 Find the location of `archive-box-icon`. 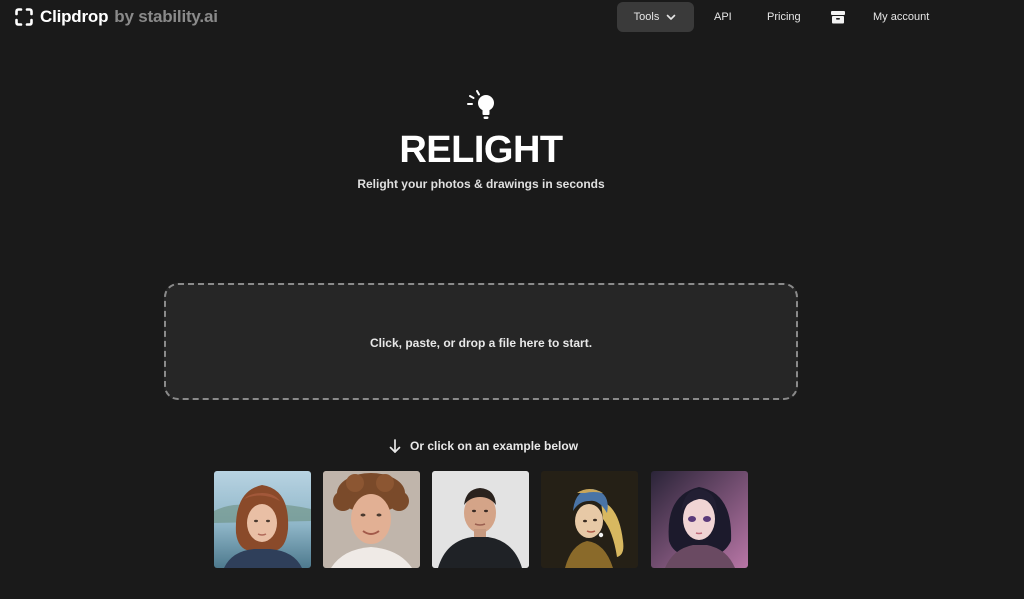

archive-box-icon is located at coordinates (838, 17).